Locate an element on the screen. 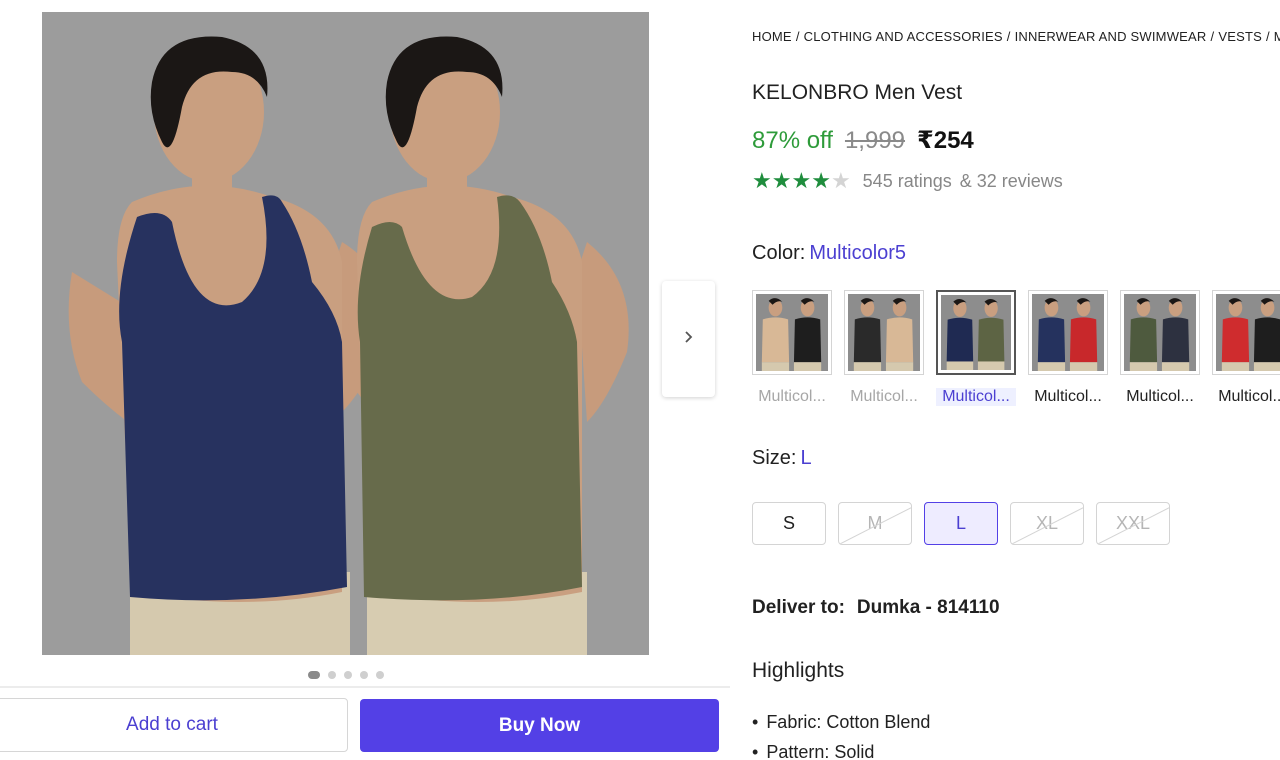 The width and height of the screenshot is (1280, 760). size-option-xl: XL is located at coordinates (1047, 523).